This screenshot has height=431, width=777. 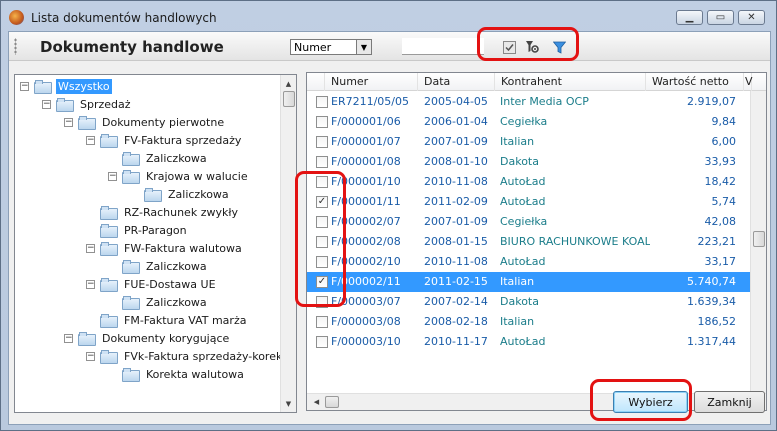 What do you see at coordinates (529, 202) in the screenshot?
I see `table-row: ✓ F/000001/11 2011-02-09 AutoŁad 5,74` at bounding box center [529, 202].